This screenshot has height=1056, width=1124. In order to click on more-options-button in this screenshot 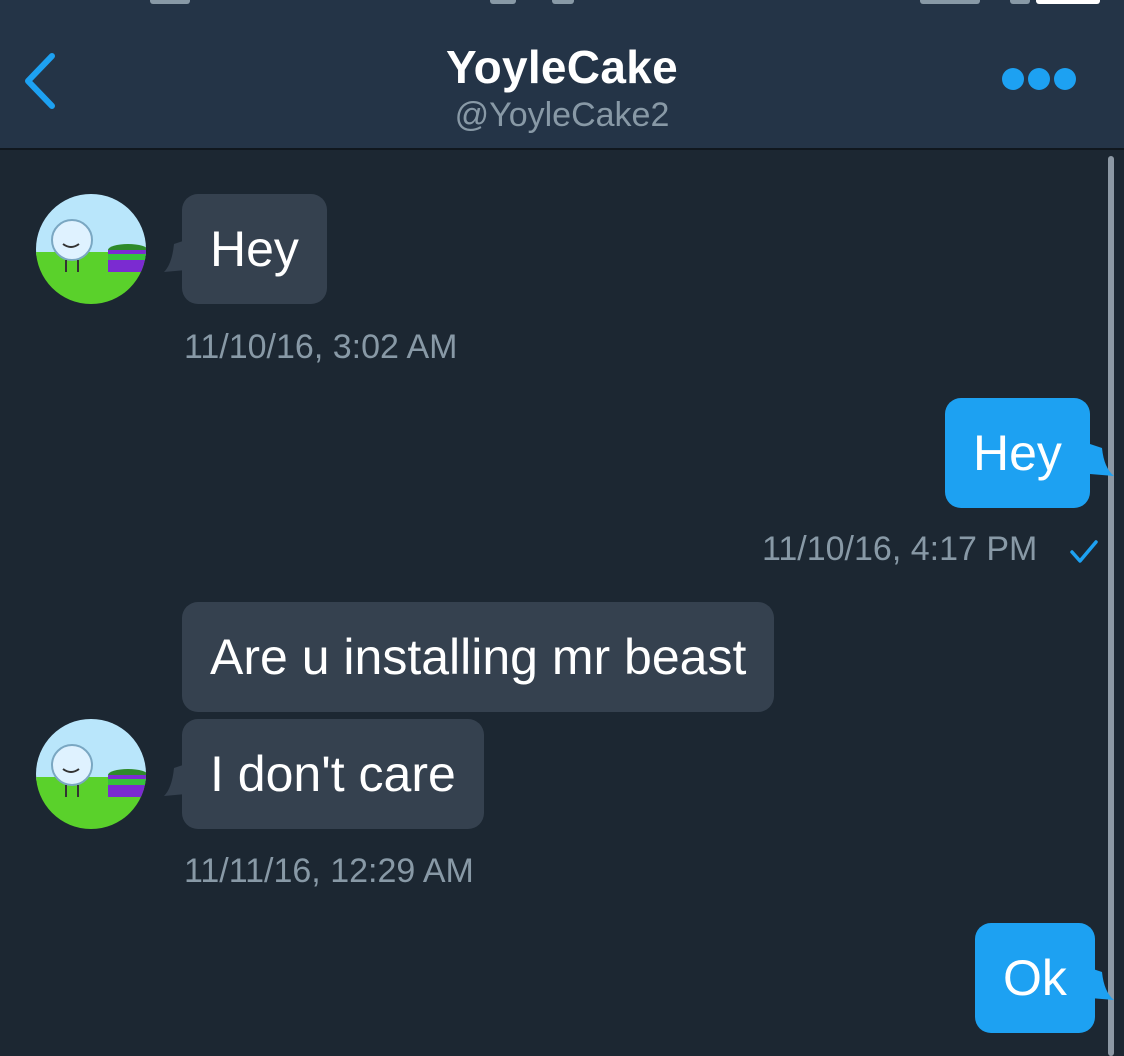, I will do `click(1040, 80)`.